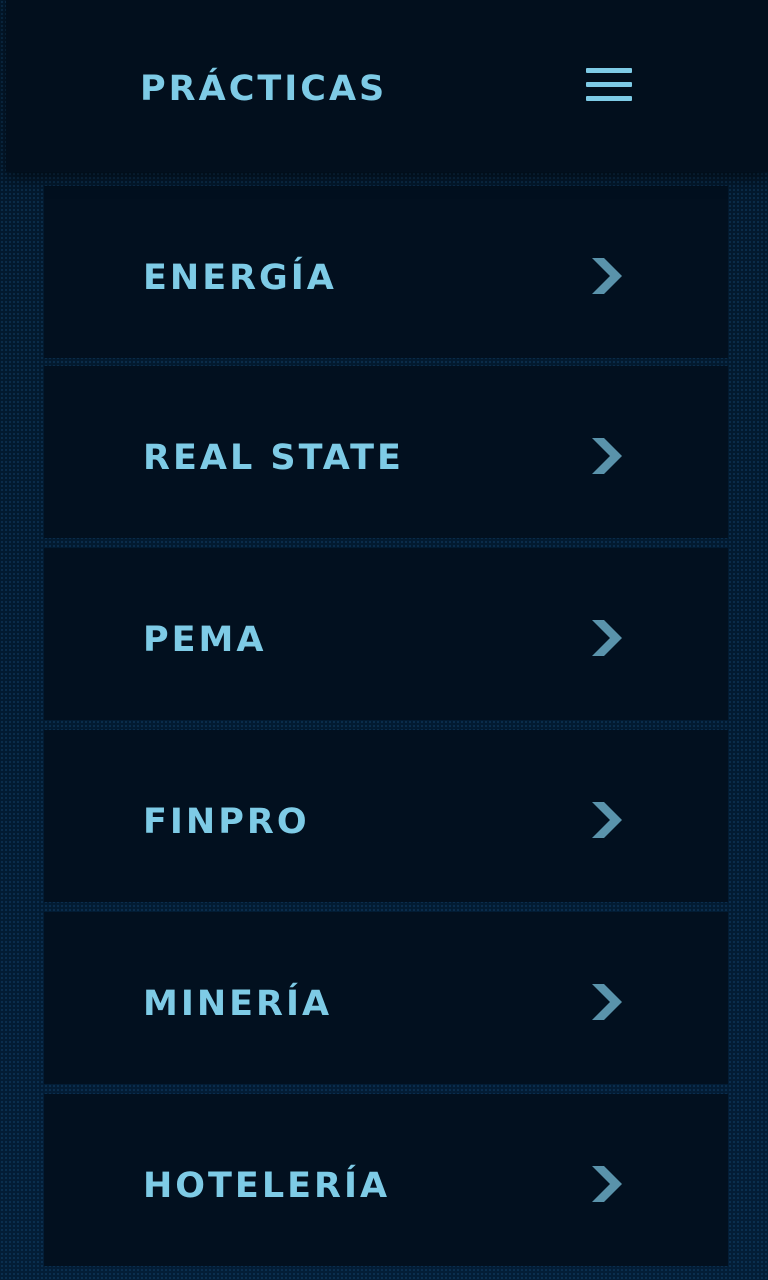 Image resolution: width=768 pixels, height=1280 pixels. Describe the element at coordinates (386, 998) in the screenshot. I see `list-item-mineria: MINERÍA` at that location.